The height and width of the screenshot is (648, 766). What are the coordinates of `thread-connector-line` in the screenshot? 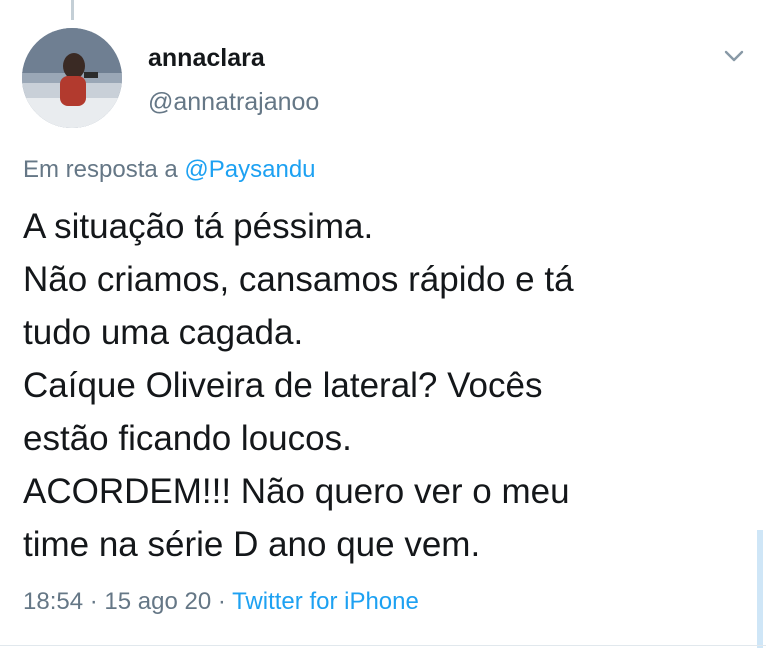 It's located at (72, 10).